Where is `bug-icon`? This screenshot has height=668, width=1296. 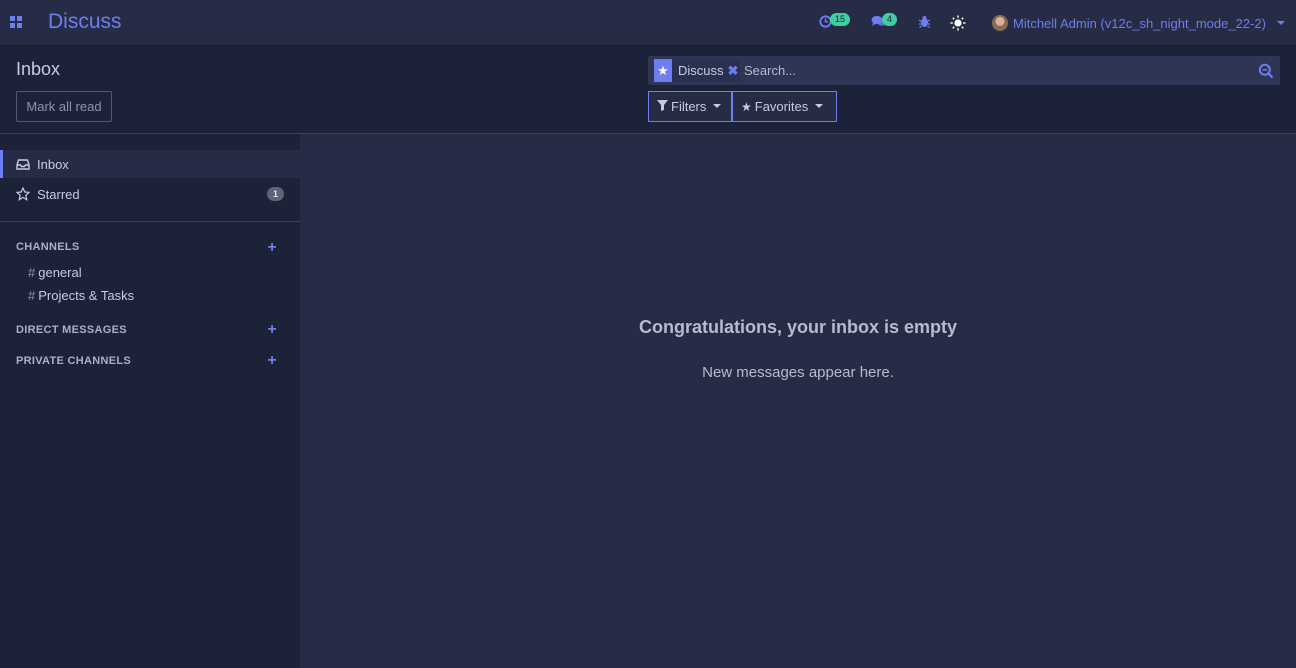
bug-icon is located at coordinates (924, 22).